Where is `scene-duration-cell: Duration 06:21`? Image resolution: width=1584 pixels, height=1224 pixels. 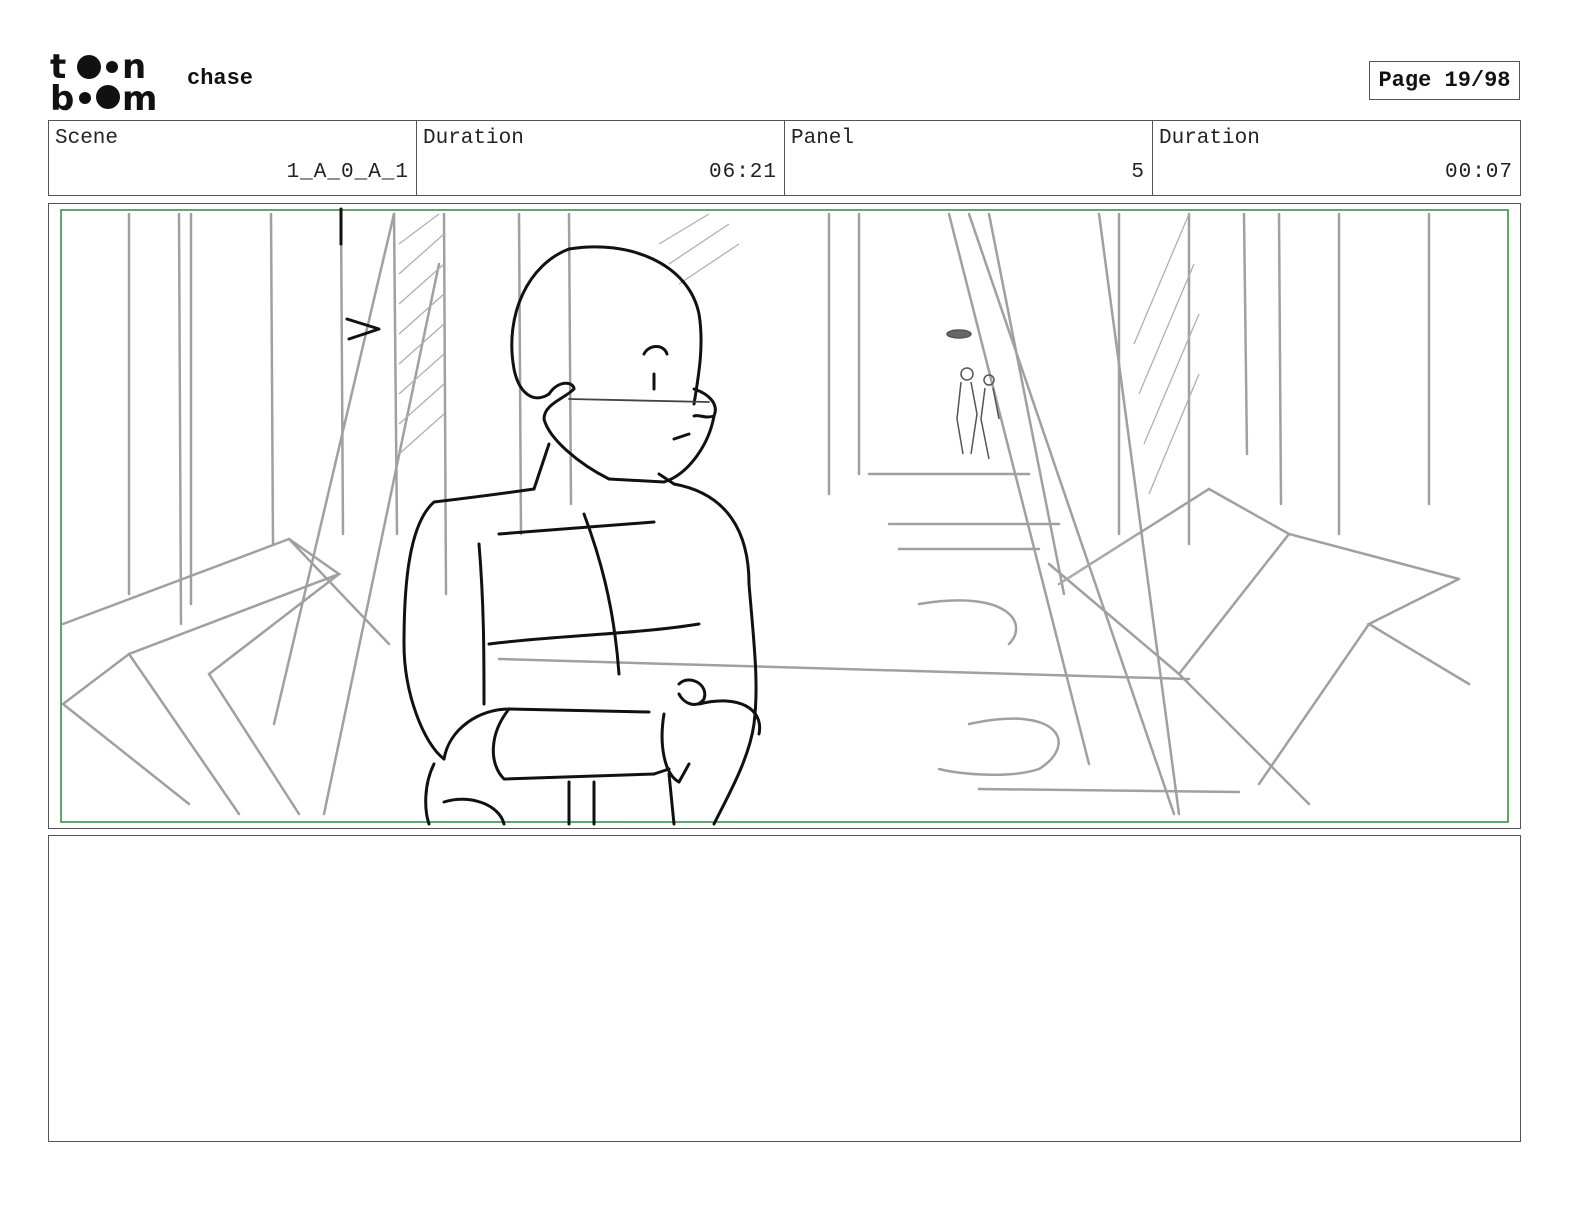 scene-duration-cell: Duration 06:21 is located at coordinates (601, 158).